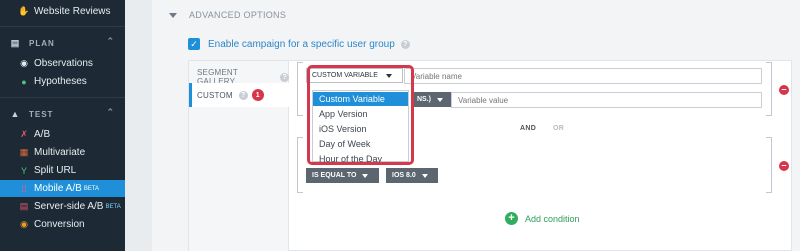 The height and width of the screenshot is (251, 800). I want to click on sidebar-item-ab: ✗ A/B, so click(62, 134).